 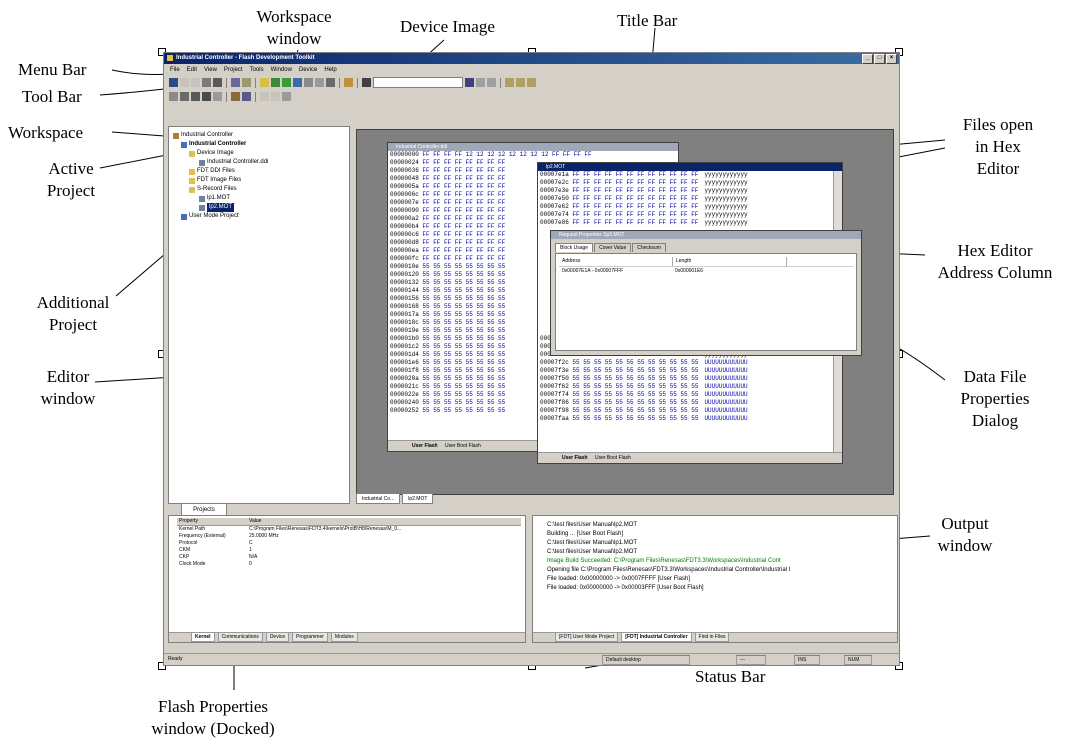 What do you see at coordinates (184, 96) in the screenshot?
I see `view-words-icon` at bounding box center [184, 96].